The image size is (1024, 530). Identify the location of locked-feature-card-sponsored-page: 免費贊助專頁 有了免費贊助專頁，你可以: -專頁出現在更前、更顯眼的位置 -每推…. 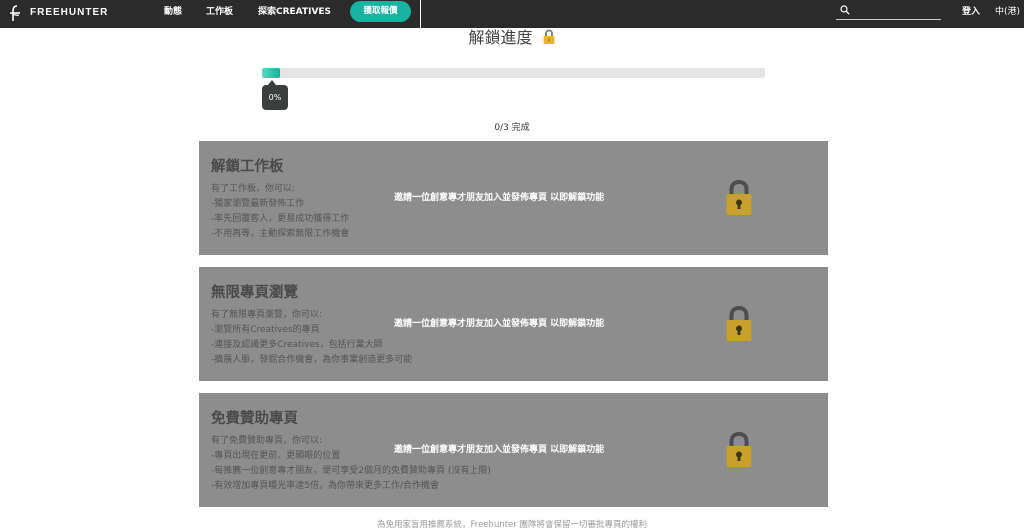
(513, 450).